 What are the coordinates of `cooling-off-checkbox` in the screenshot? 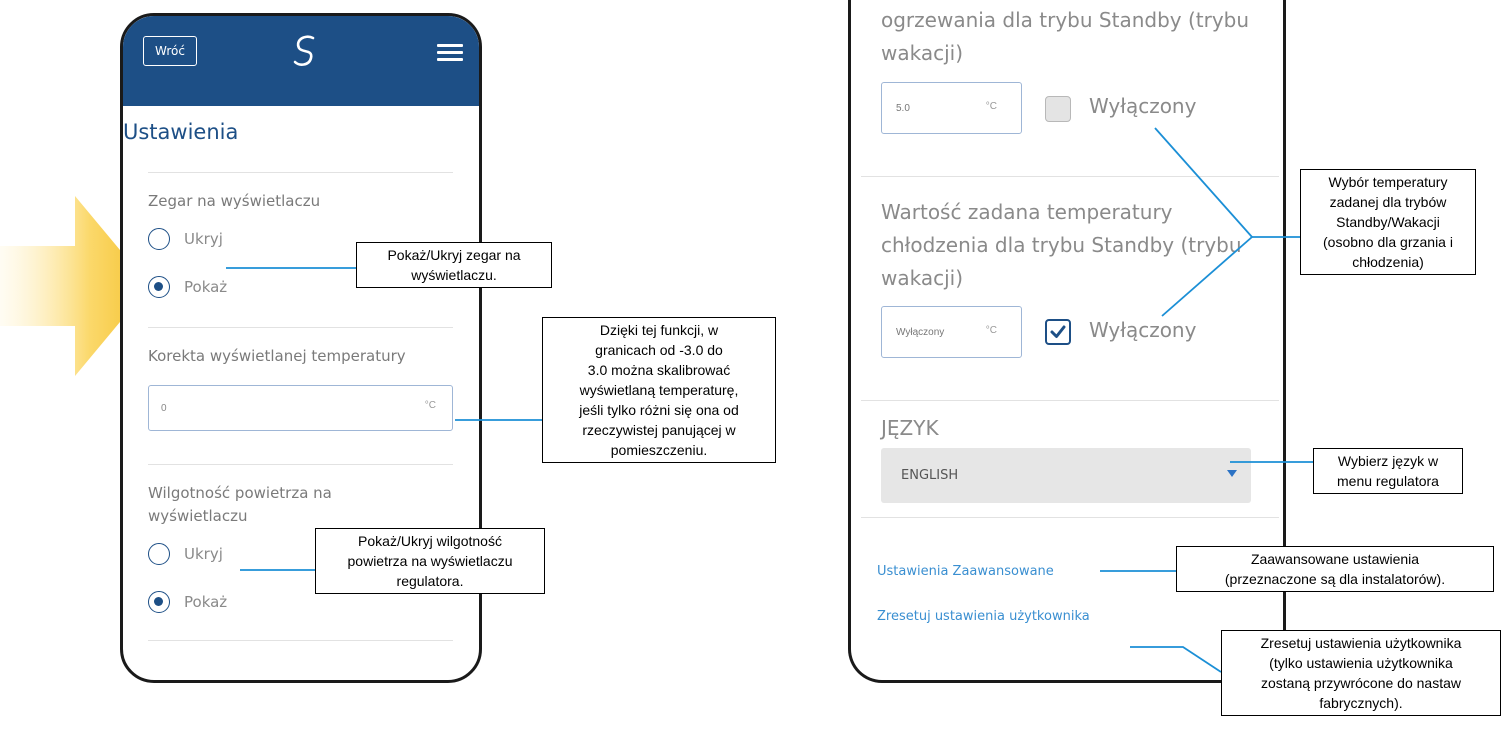 It's located at (1058, 332).